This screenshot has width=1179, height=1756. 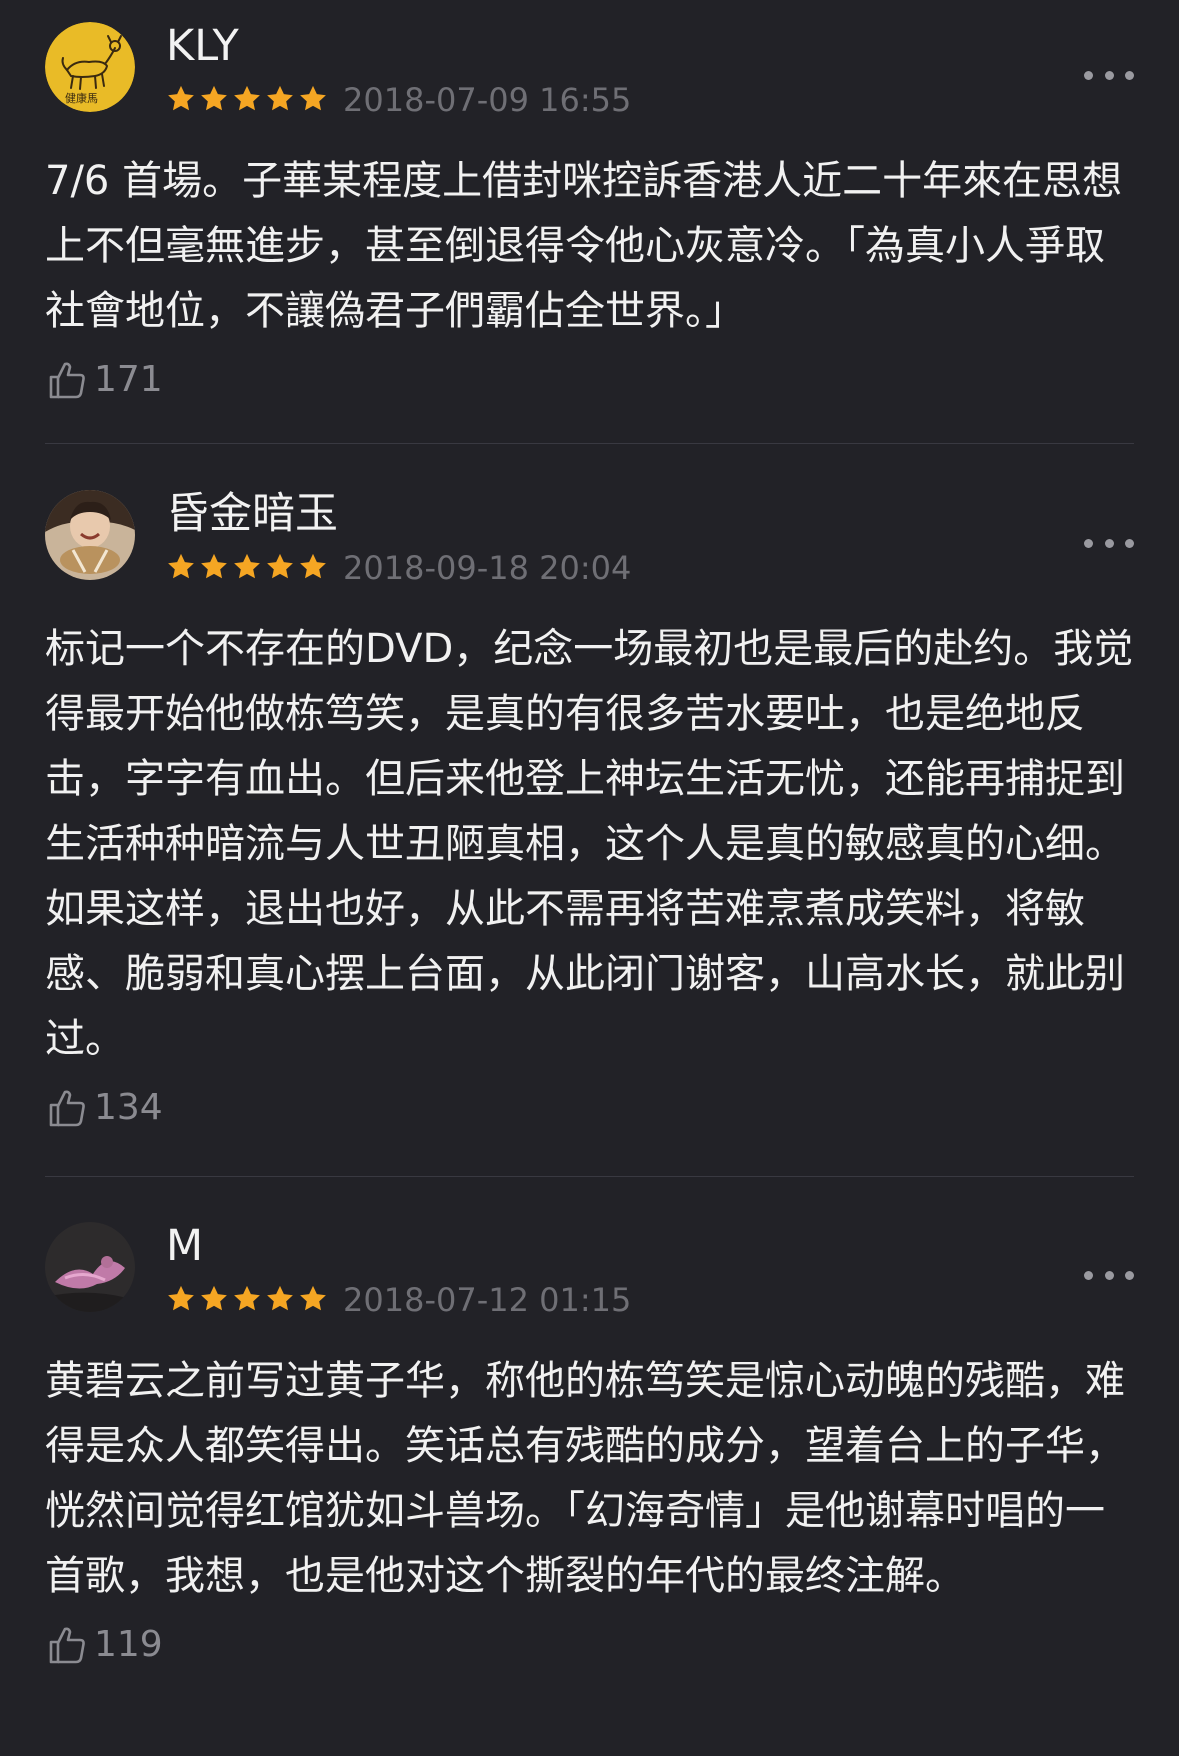 What do you see at coordinates (487, 568) in the screenshot?
I see `timestamp: 2018-09-18 20:04` at bounding box center [487, 568].